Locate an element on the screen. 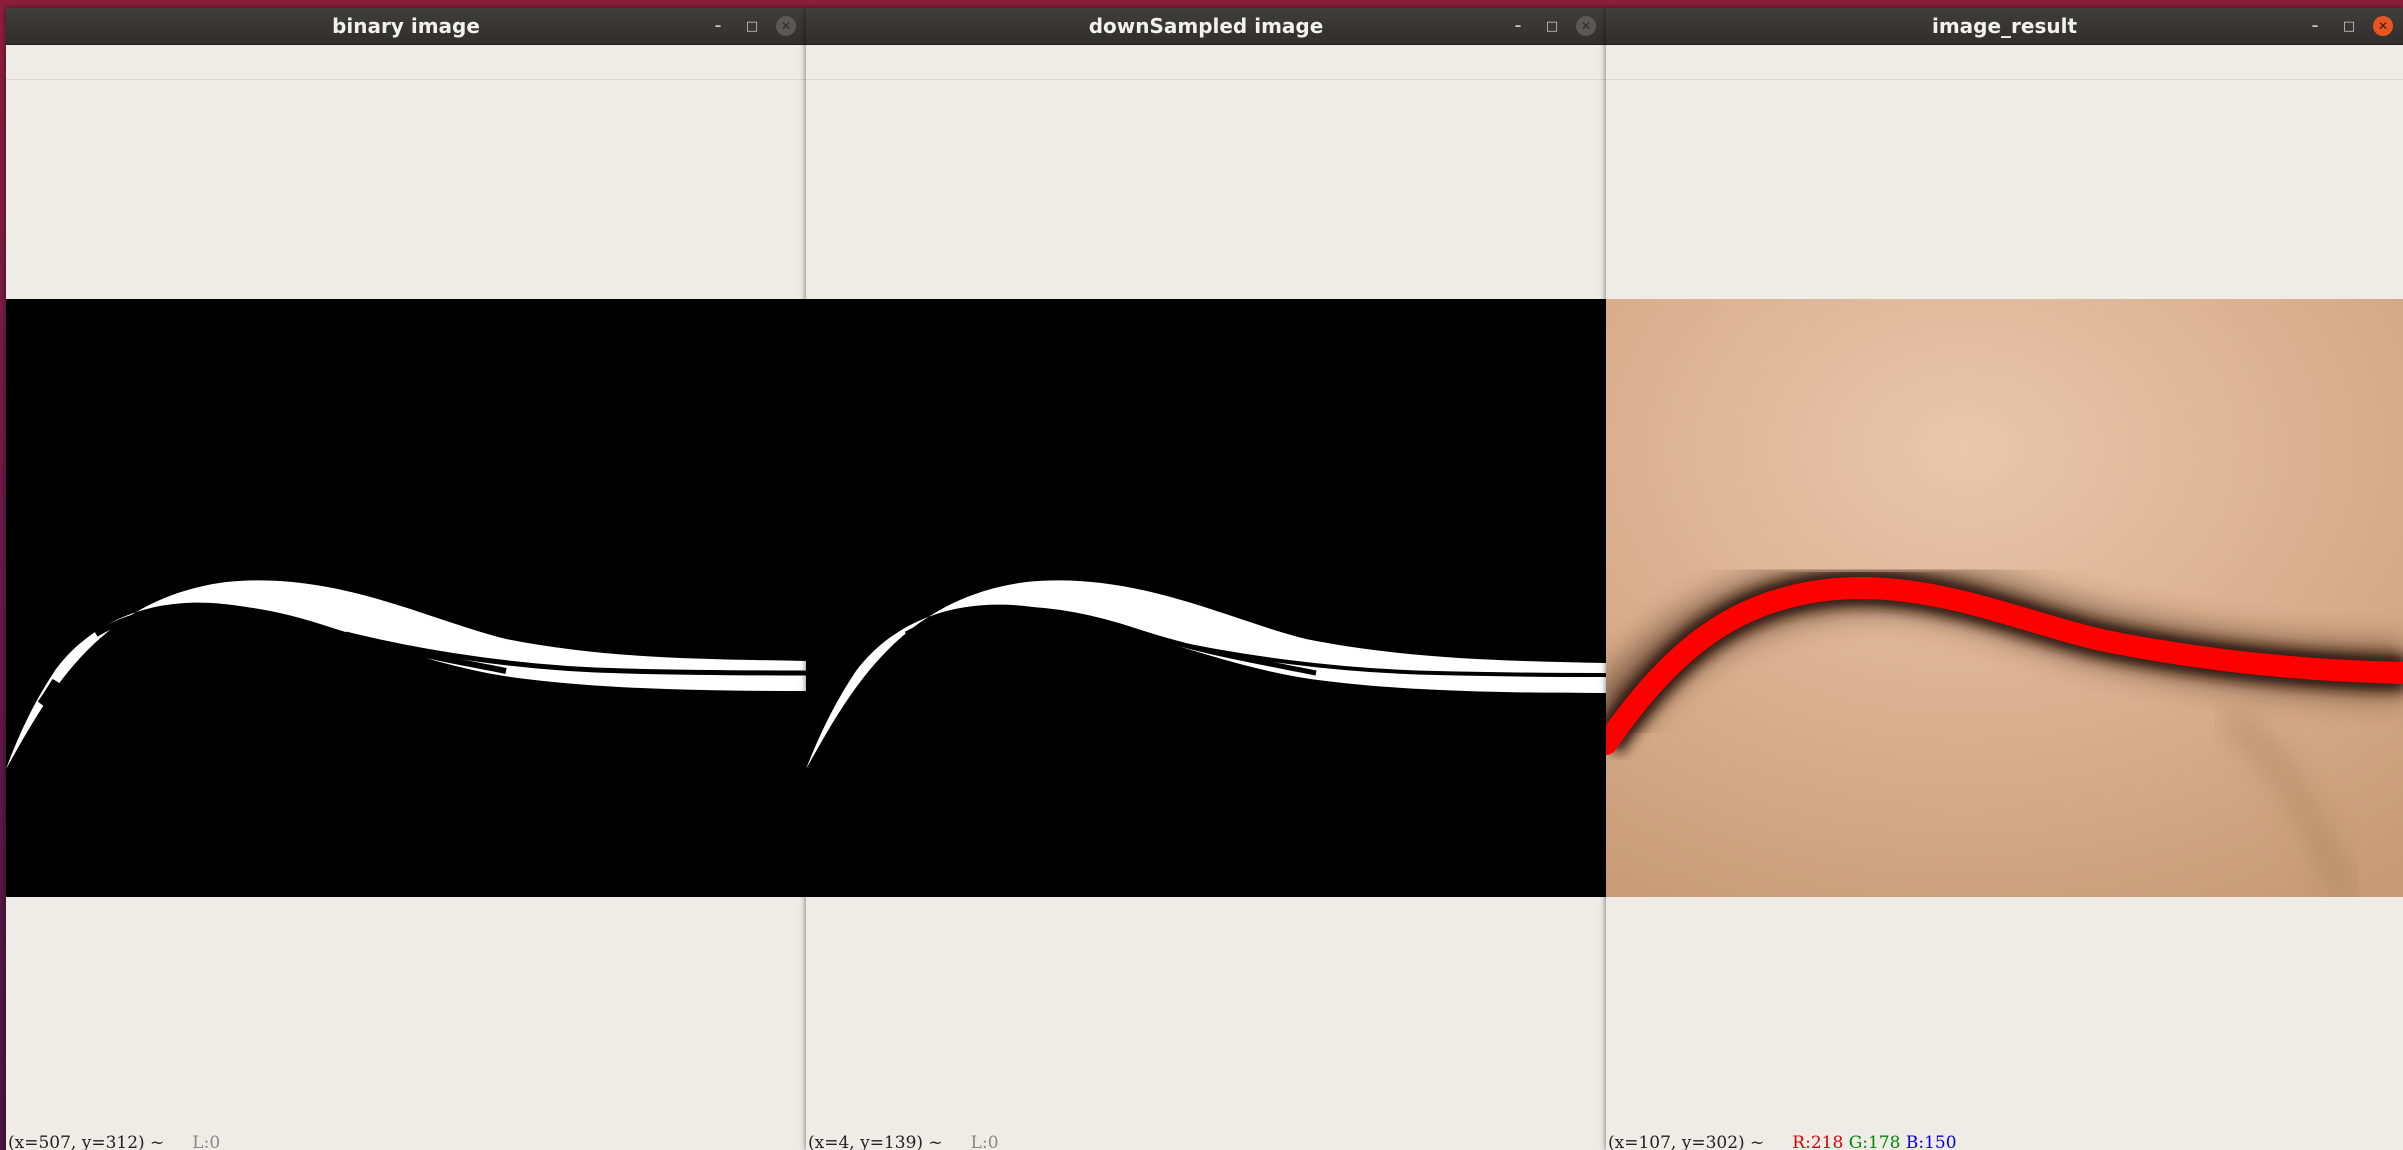  window-title: downSampled image is located at coordinates (1206, 26).